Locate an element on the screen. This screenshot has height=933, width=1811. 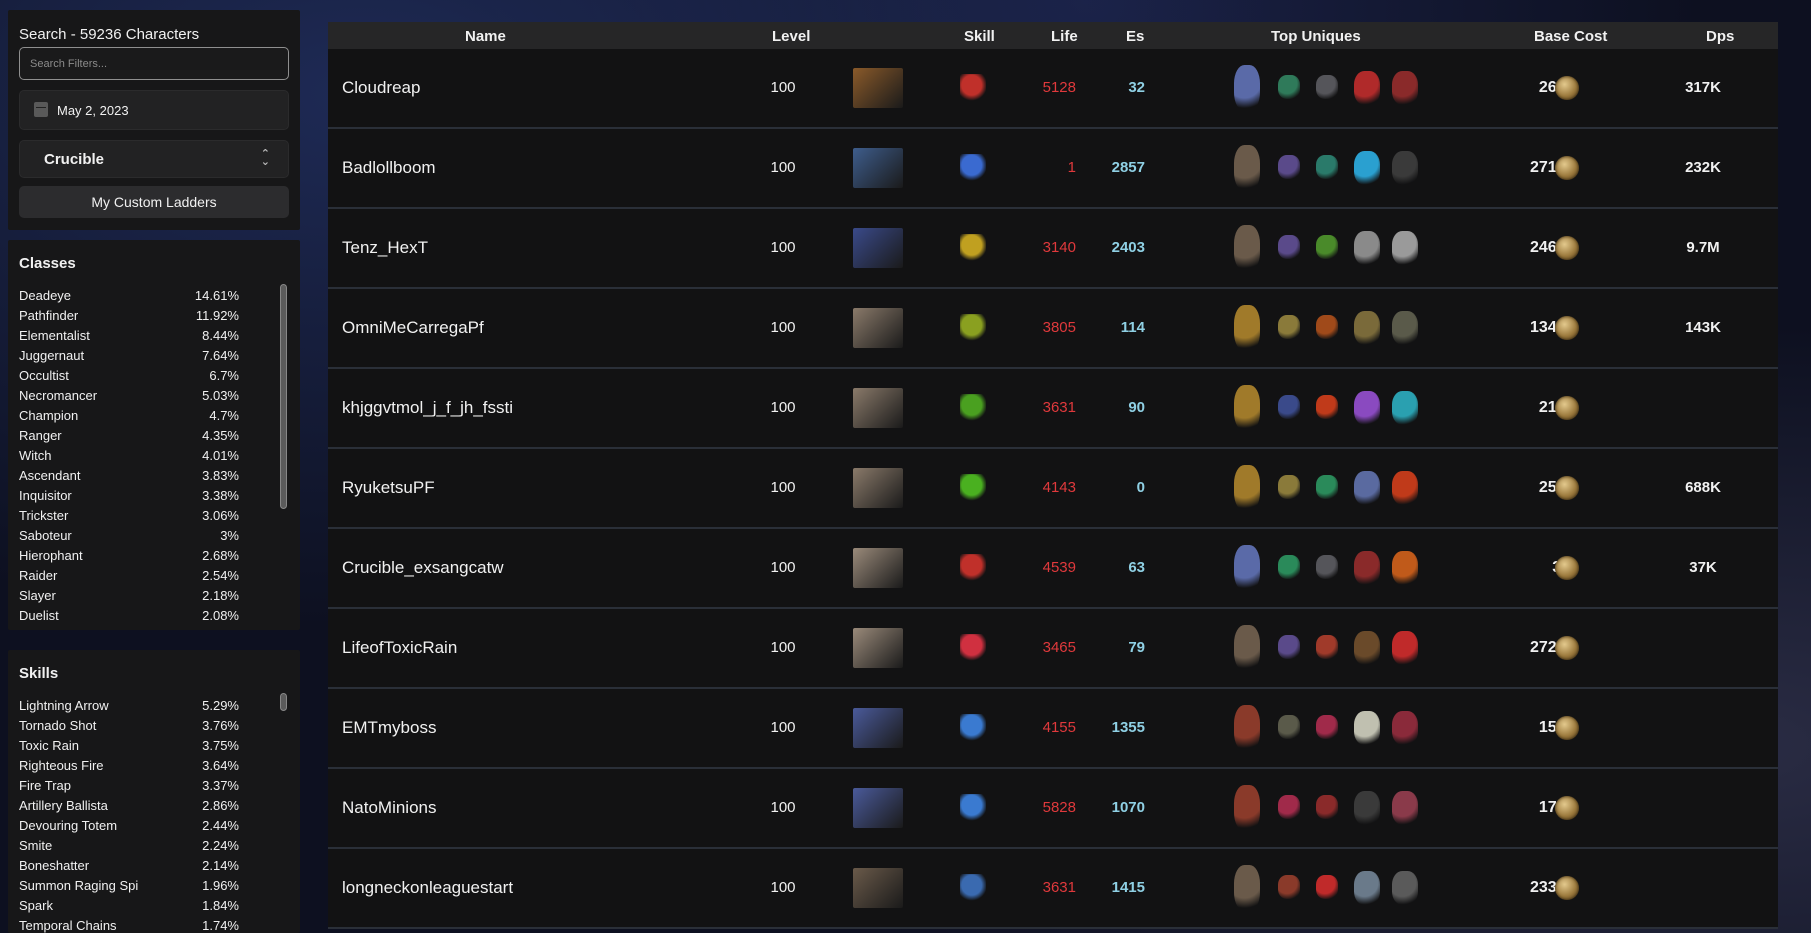
character-name: Badlollboom is located at coordinates (389, 168).